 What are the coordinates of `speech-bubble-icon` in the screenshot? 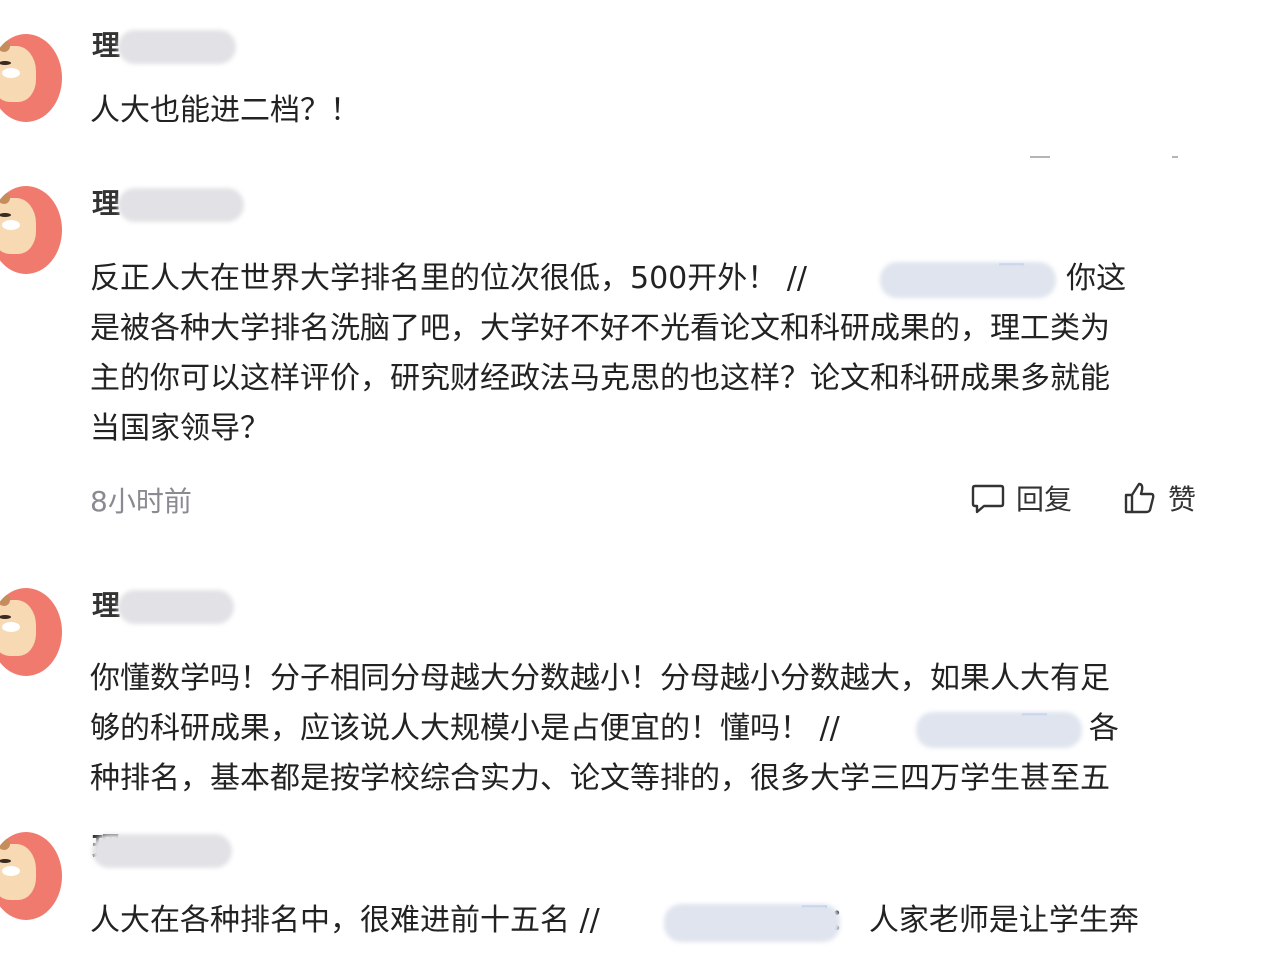 It's located at (988, 499).